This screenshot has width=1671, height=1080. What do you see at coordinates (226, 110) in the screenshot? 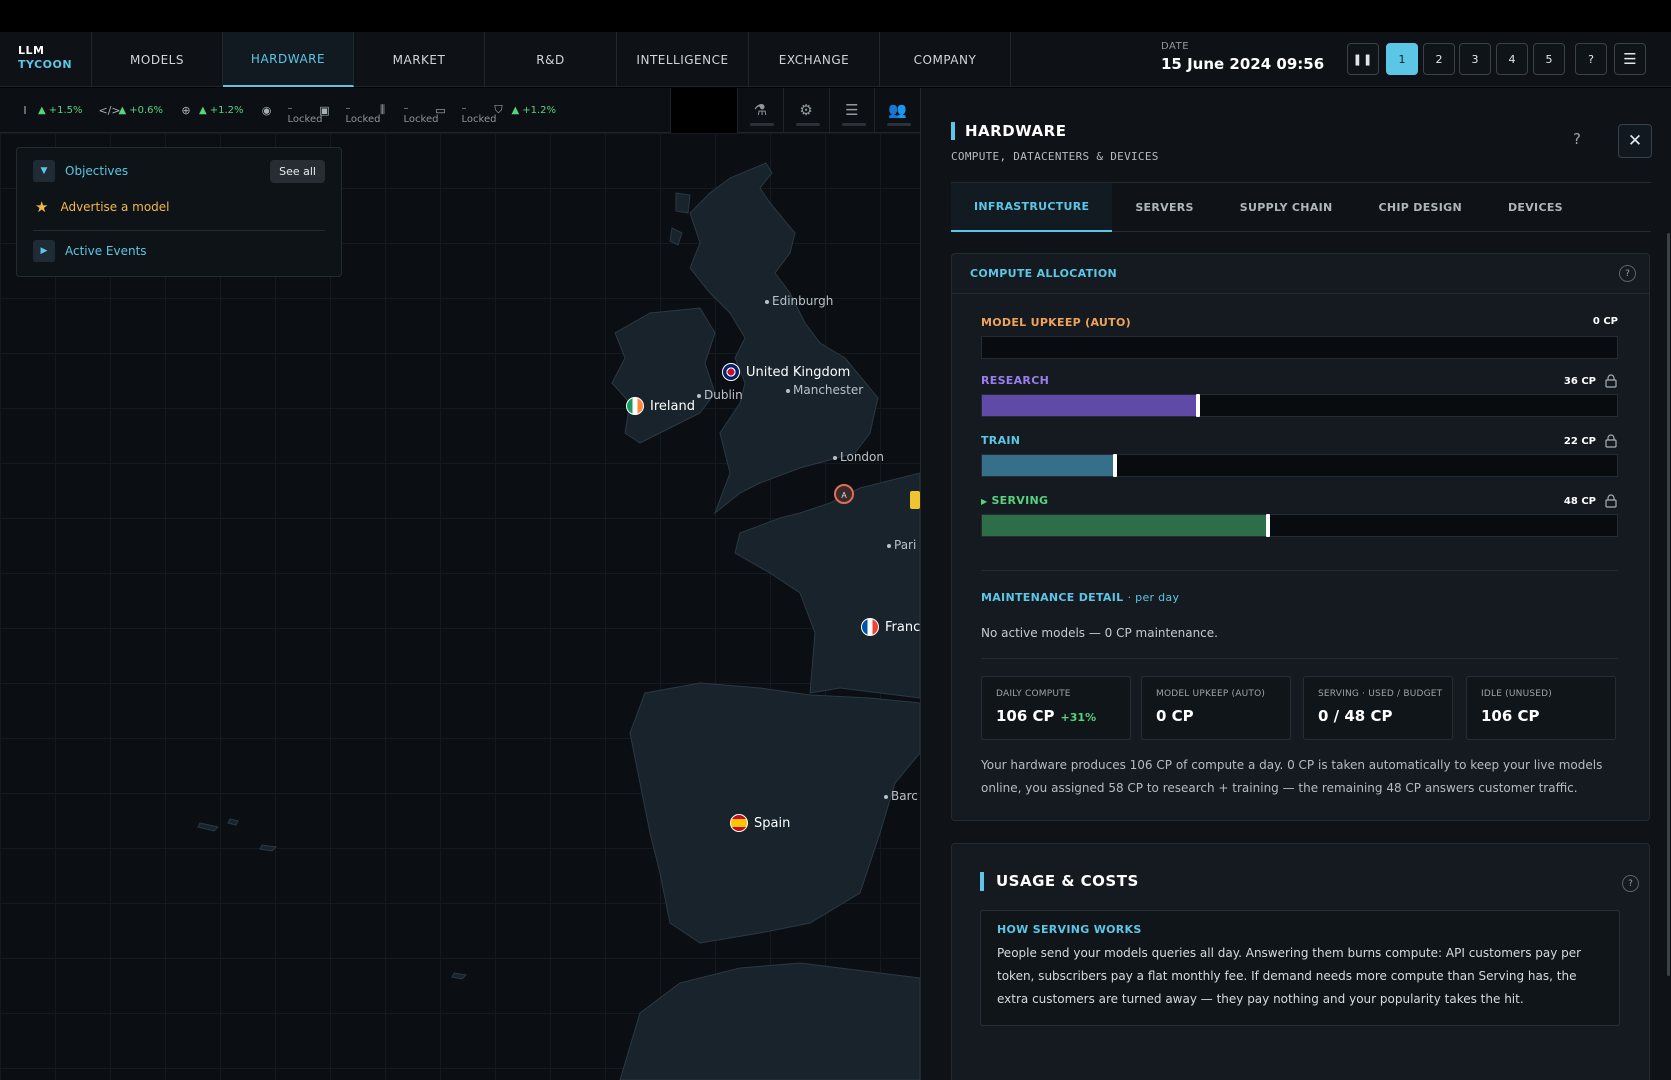
I see `stat-value: +1.2%` at bounding box center [226, 110].